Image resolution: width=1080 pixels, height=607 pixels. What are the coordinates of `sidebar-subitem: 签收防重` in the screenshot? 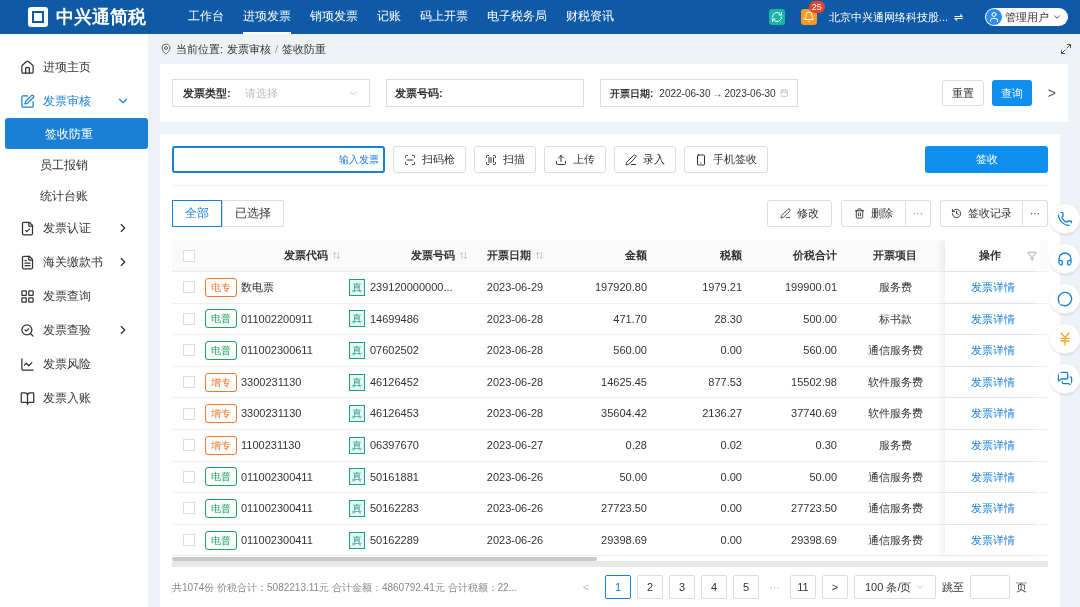 It's located at (76, 133).